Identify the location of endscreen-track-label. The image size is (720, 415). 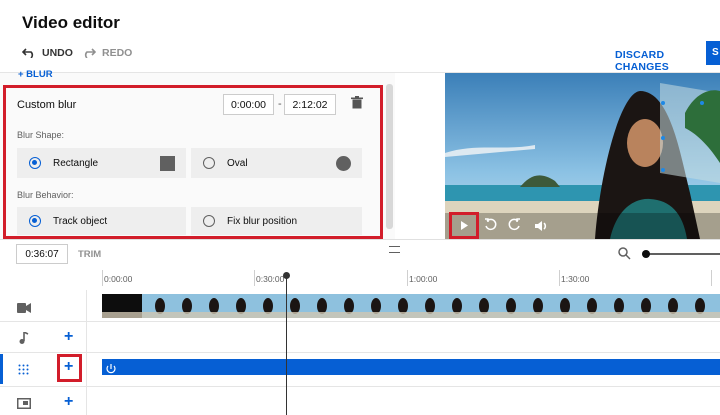
(24, 405).